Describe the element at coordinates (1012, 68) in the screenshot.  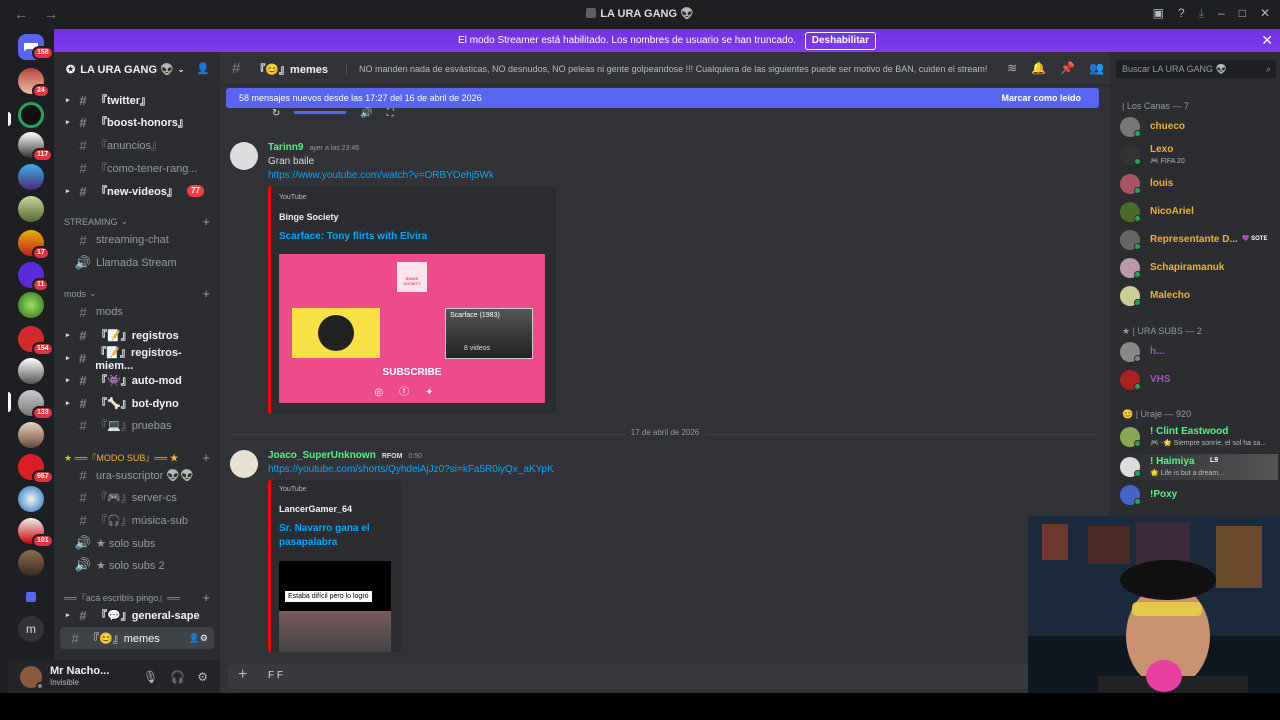
I see `threads-icon: ≋` at that location.